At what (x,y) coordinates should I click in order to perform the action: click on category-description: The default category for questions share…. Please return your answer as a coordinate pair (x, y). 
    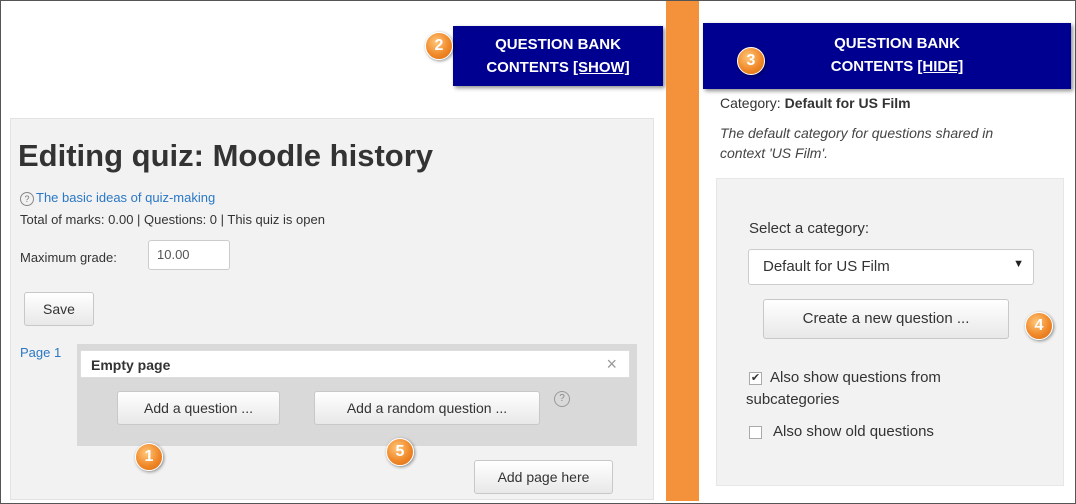
    Looking at the image, I should click on (857, 143).